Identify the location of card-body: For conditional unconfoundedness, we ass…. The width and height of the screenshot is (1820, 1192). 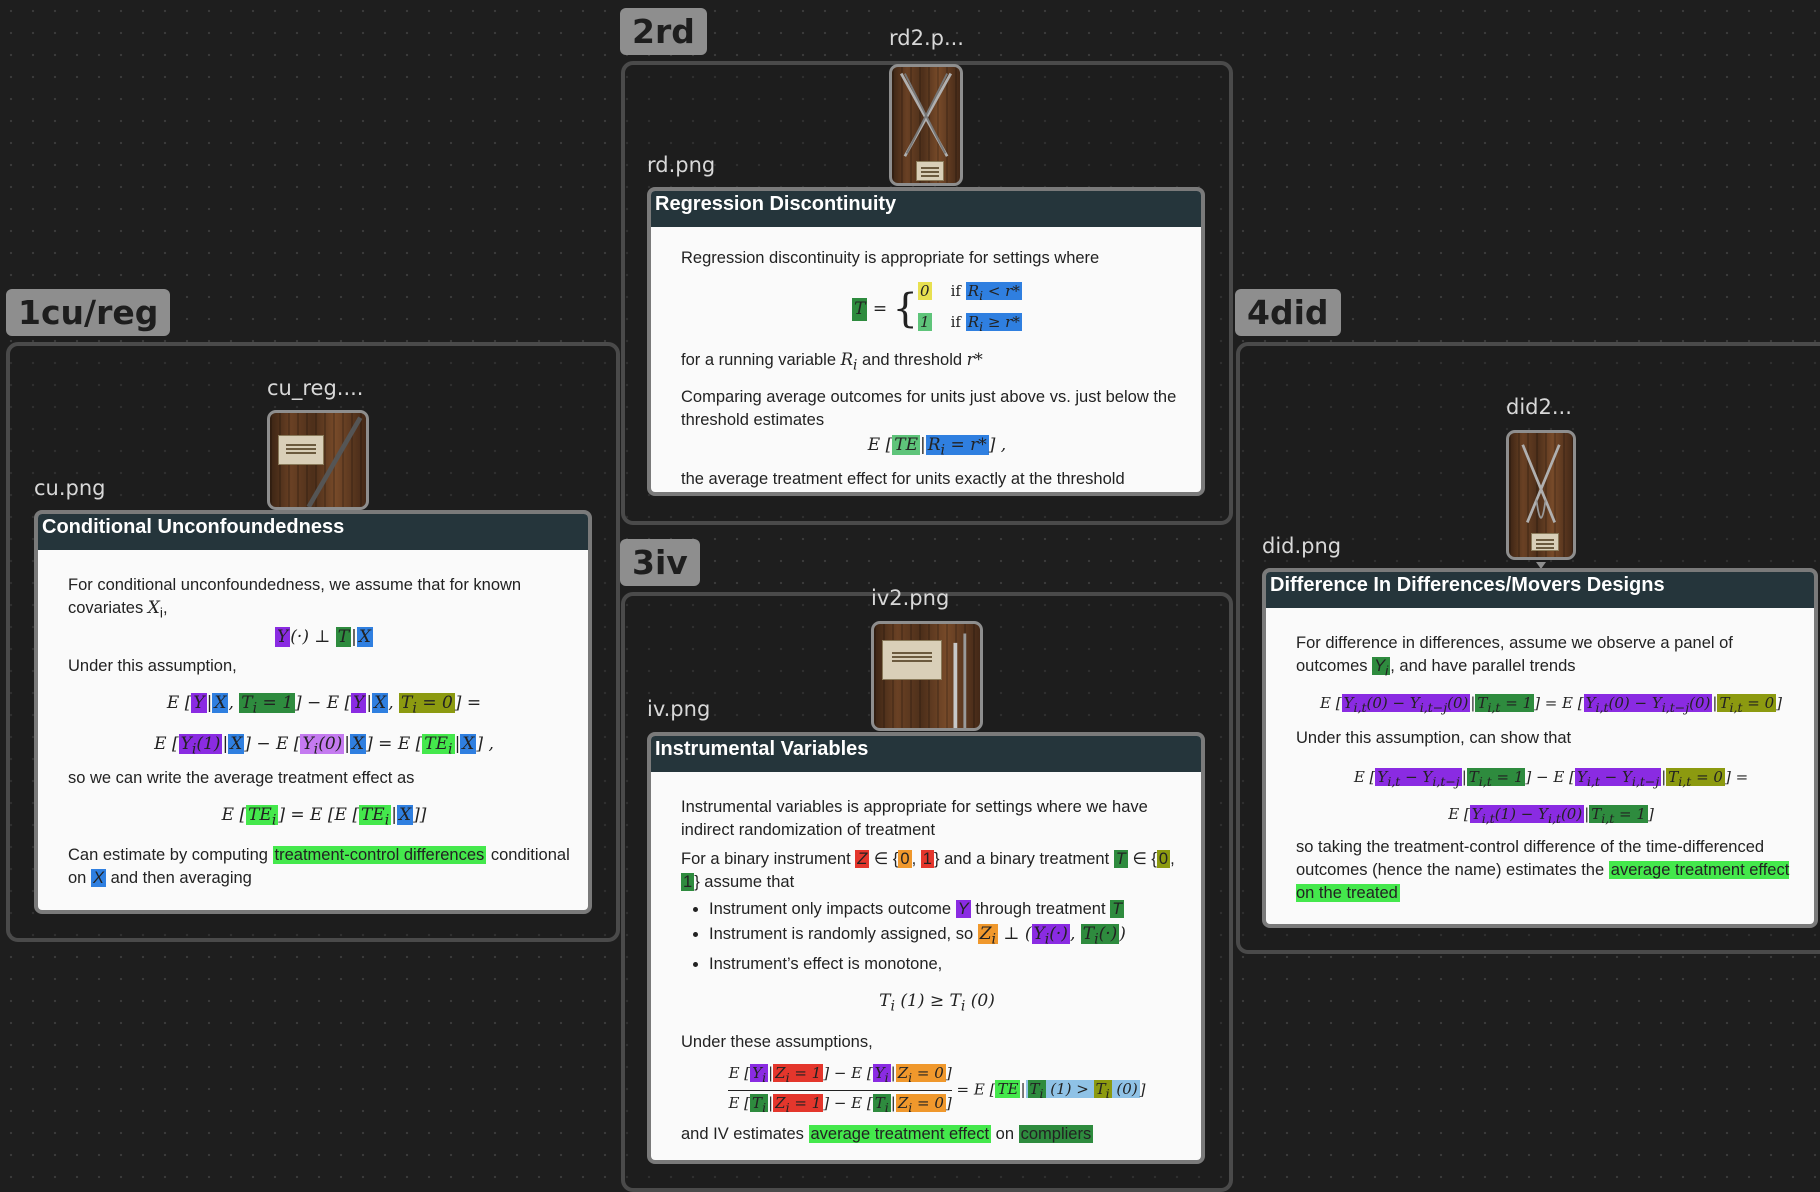
(324, 742).